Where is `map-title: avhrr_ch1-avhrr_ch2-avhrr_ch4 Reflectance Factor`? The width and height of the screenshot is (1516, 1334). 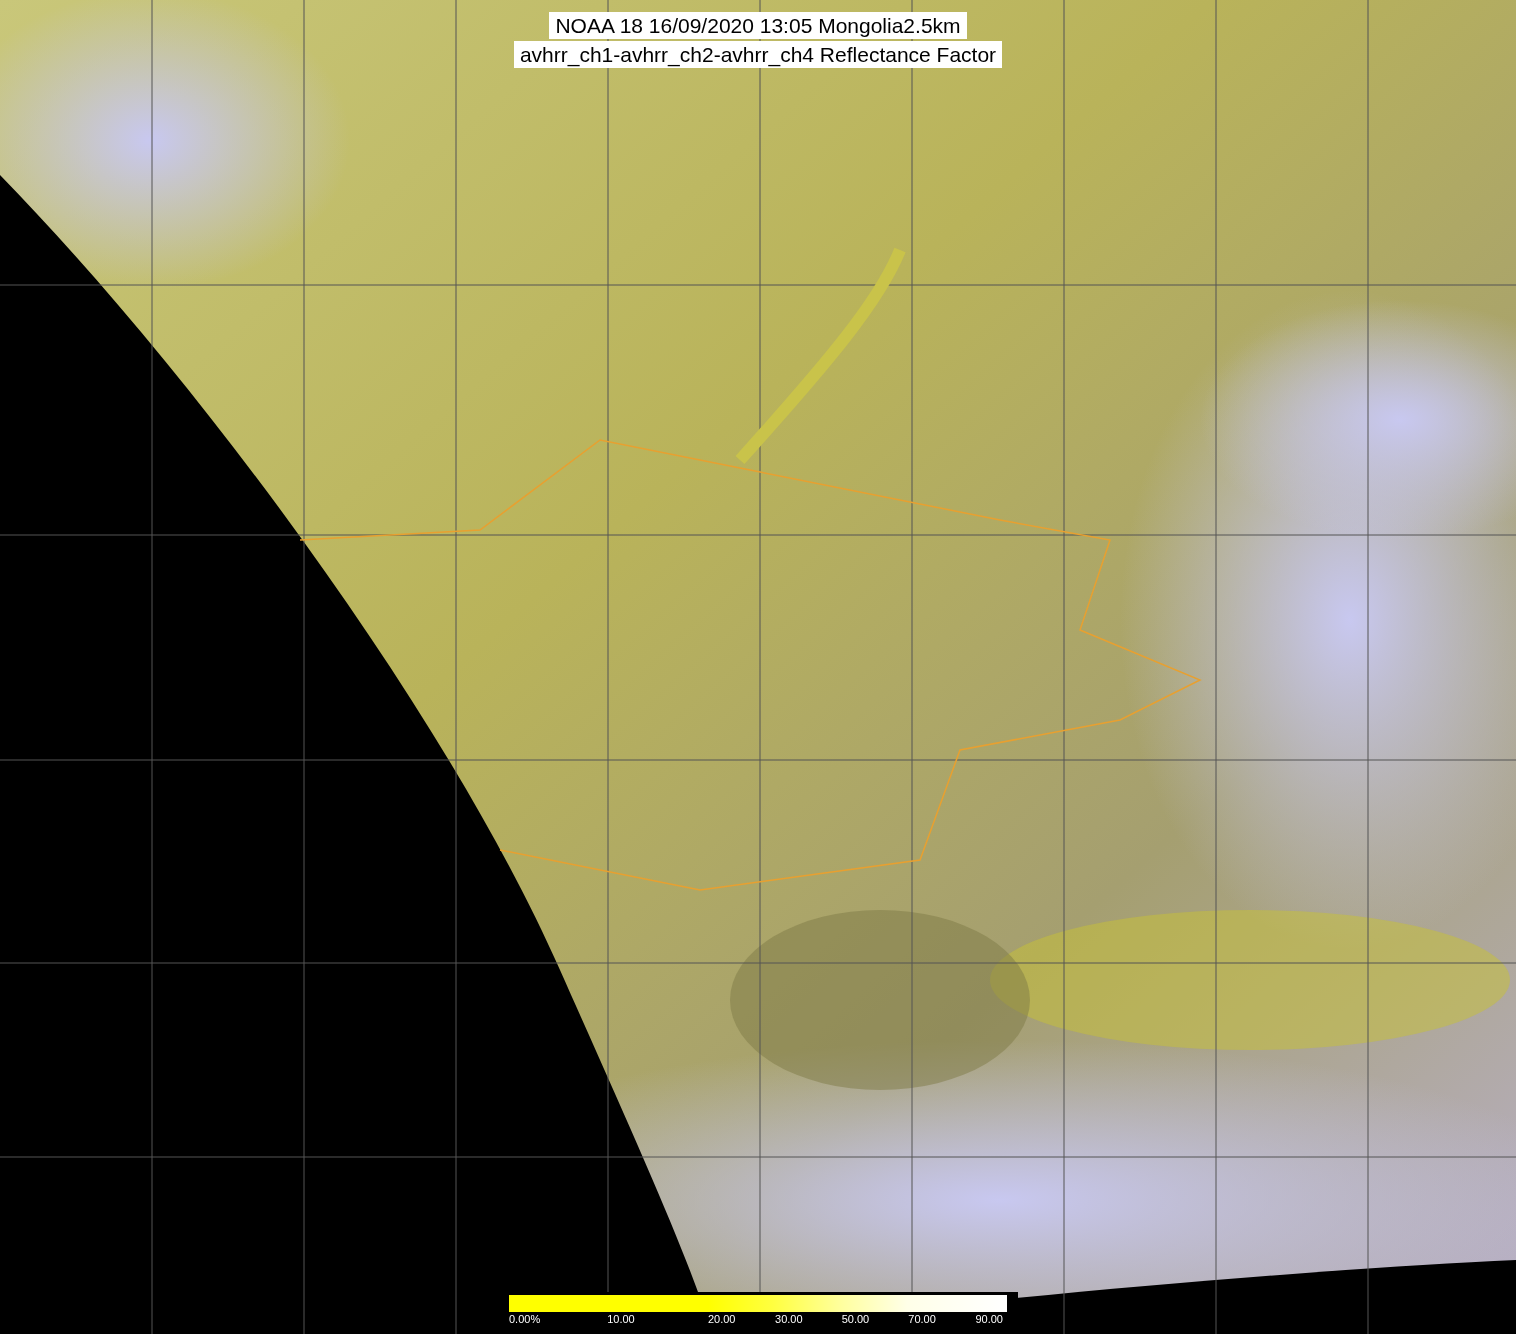 map-title: avhrr_ch1-avhrr_ch2-avhrr_ch4 Reflectance Factor is located at coordinates (758, 54).